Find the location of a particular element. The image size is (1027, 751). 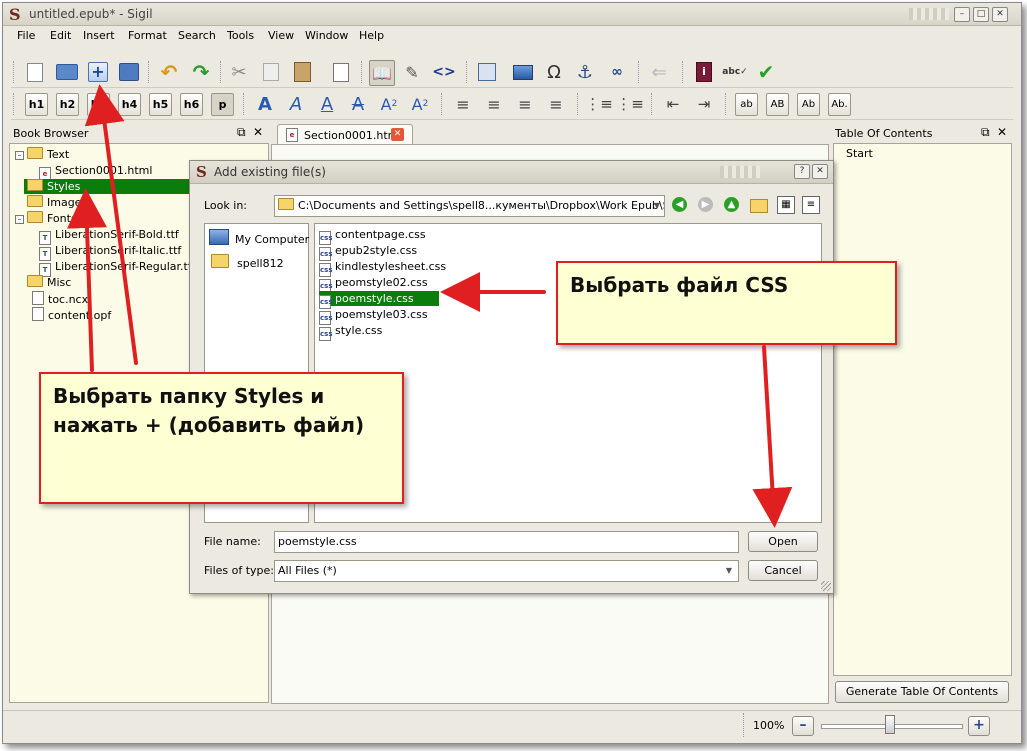

menu-tools: Tools is located at coordinates (240, 35).